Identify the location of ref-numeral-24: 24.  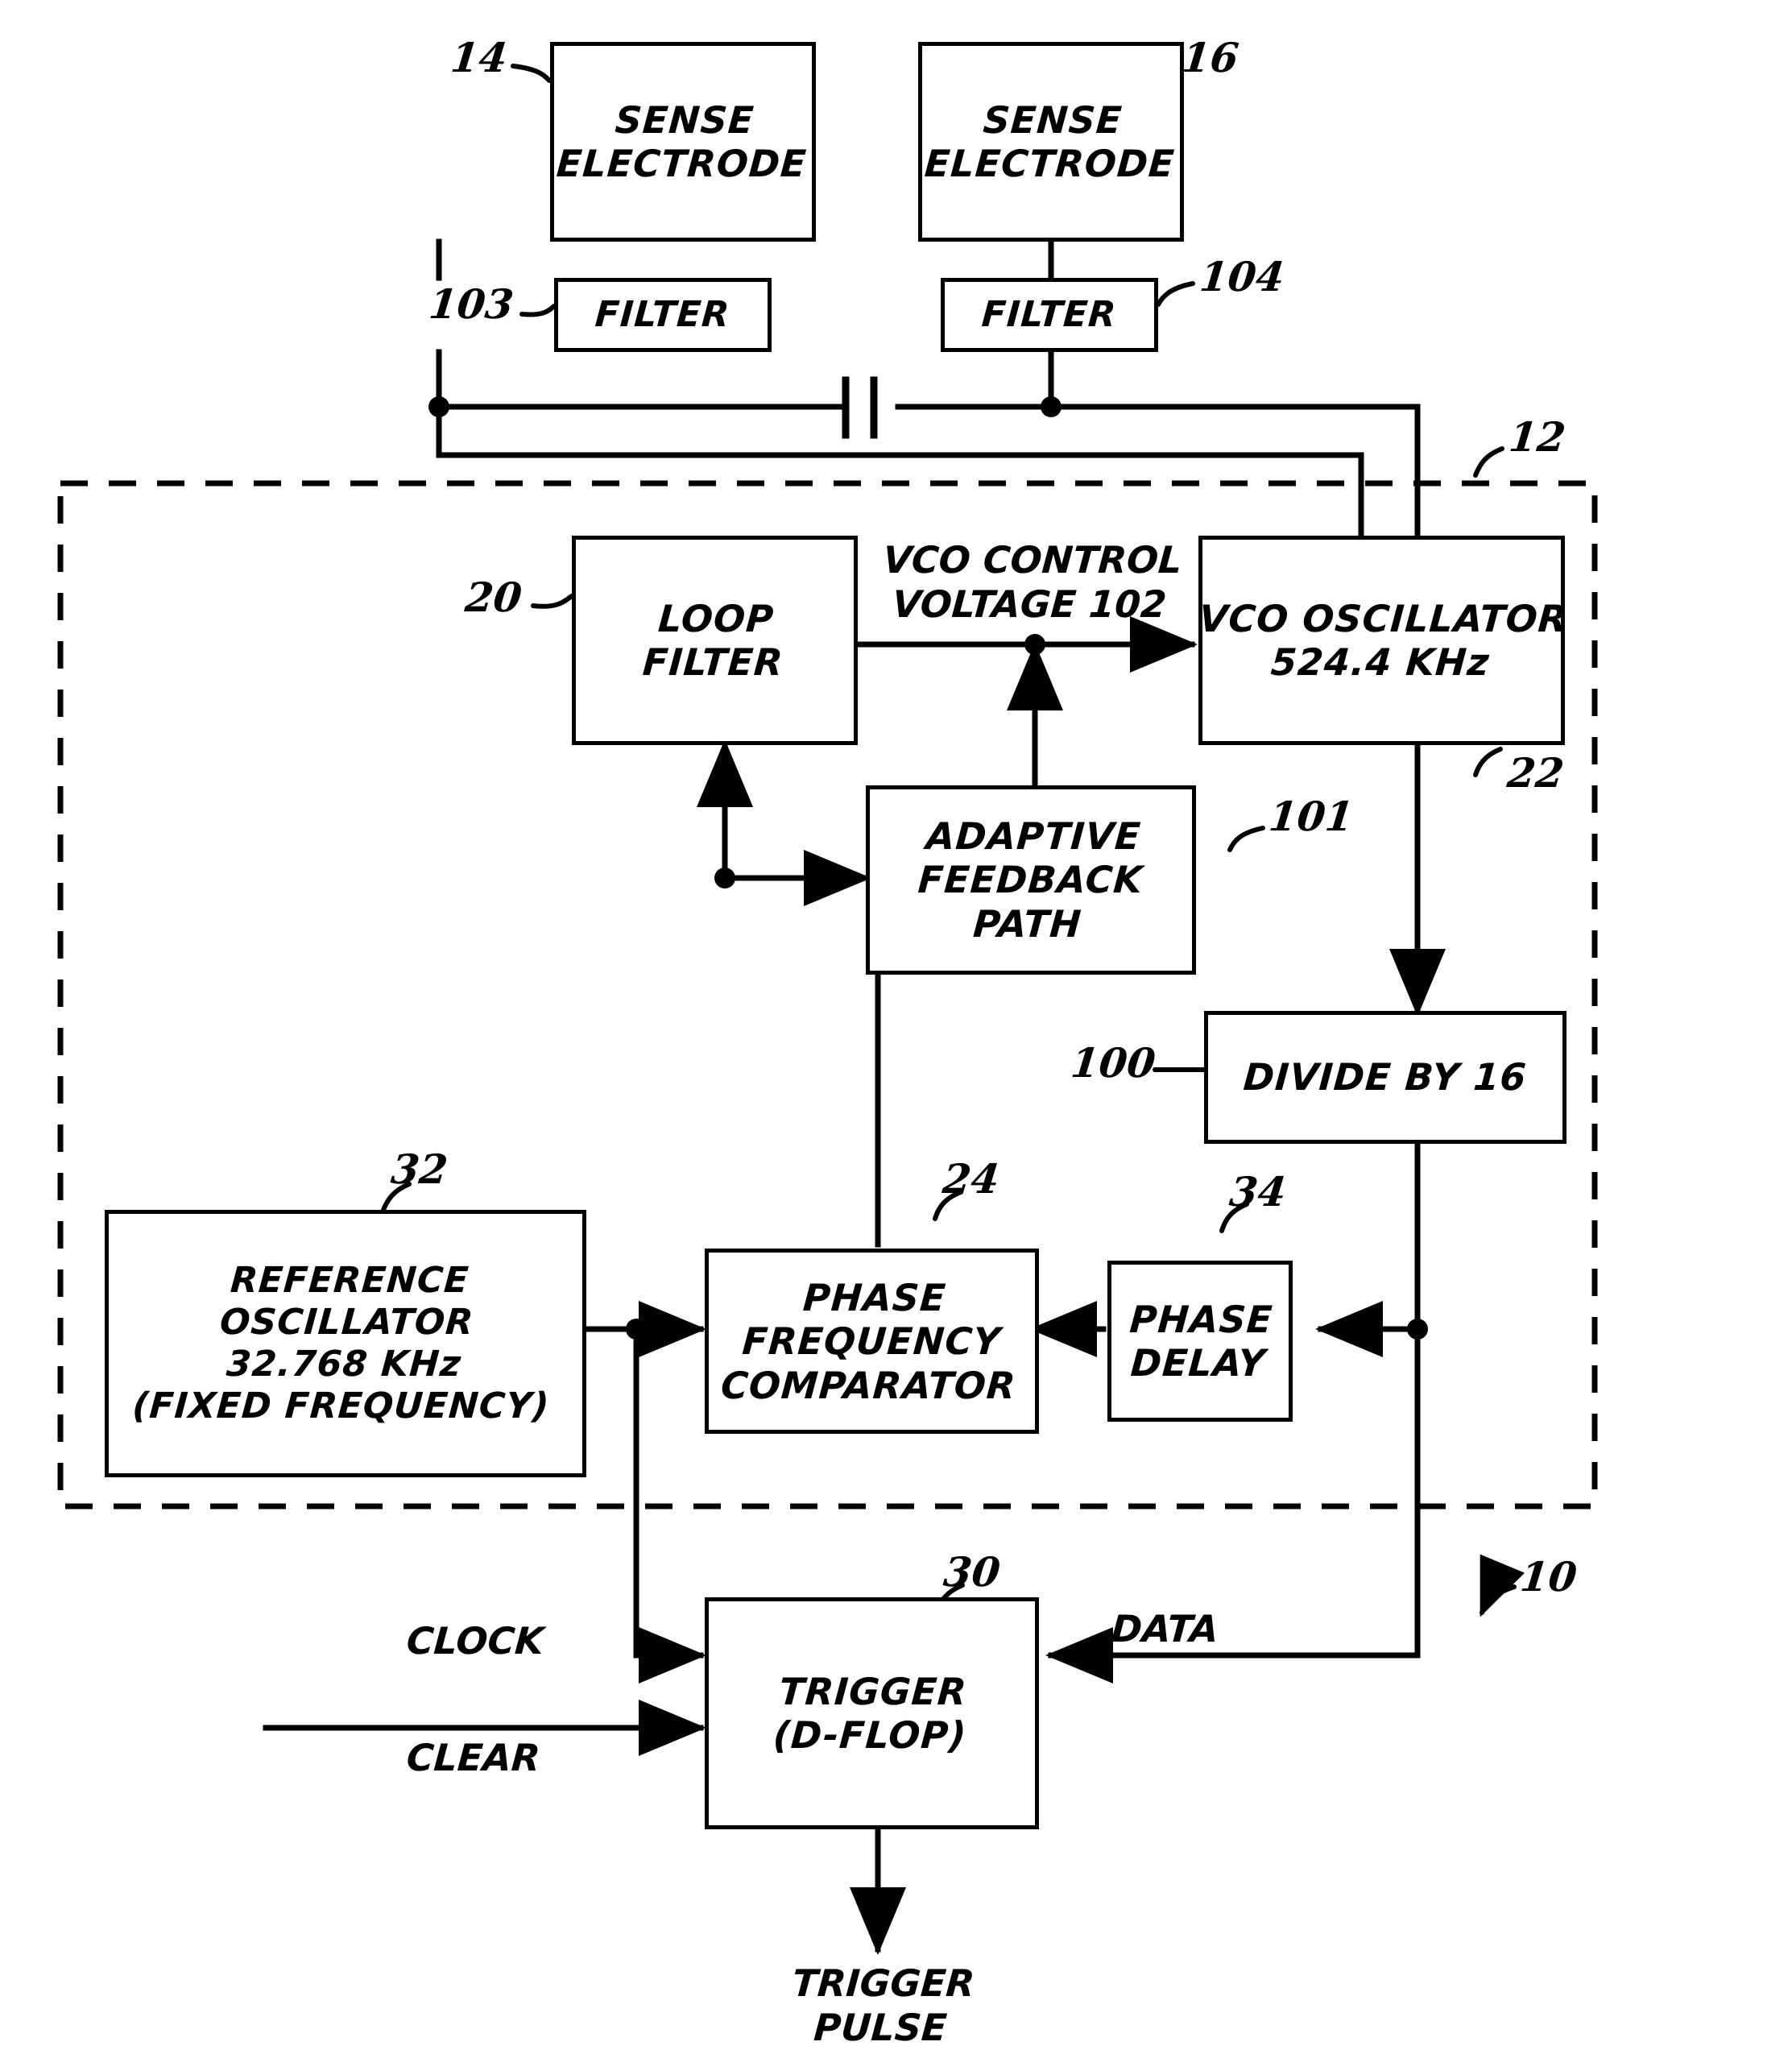
(971, 1179).